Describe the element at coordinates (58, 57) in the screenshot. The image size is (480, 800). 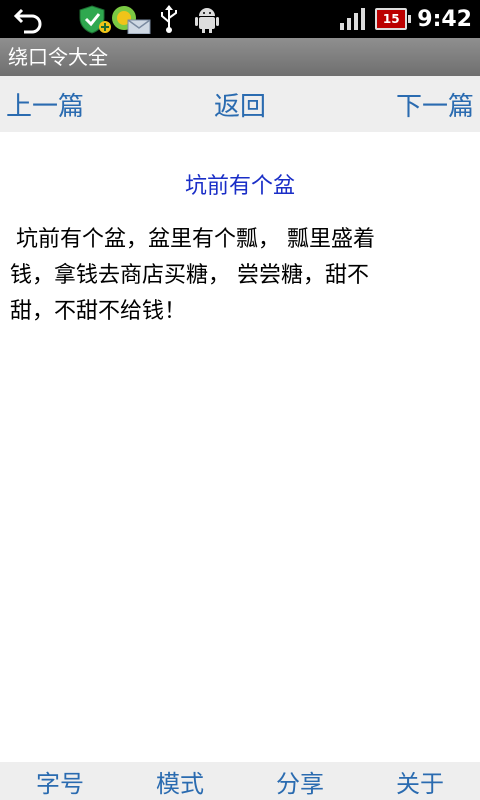
I see `app-title: 绕口令大全` at that location.